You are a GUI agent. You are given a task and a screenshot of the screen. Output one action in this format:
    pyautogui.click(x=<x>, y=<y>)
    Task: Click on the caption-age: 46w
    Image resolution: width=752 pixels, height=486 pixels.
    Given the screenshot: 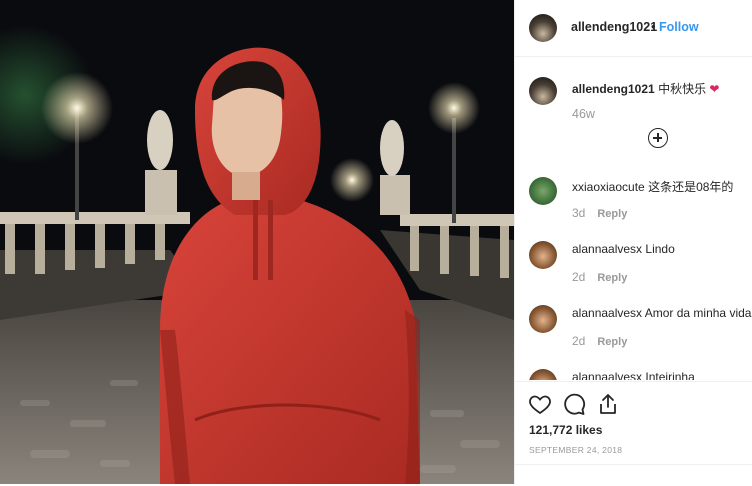 What is the action you would take?
    pyautogui.click(x=583, y=114)
    